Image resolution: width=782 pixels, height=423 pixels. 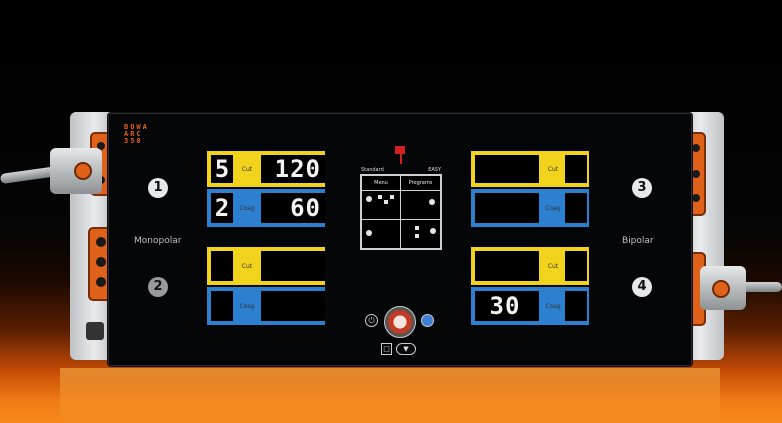 What do you see at coordinates (293, 169) in the screenshot?
I see `ch1-cut-value: 120` at bounding box center [293, 169].